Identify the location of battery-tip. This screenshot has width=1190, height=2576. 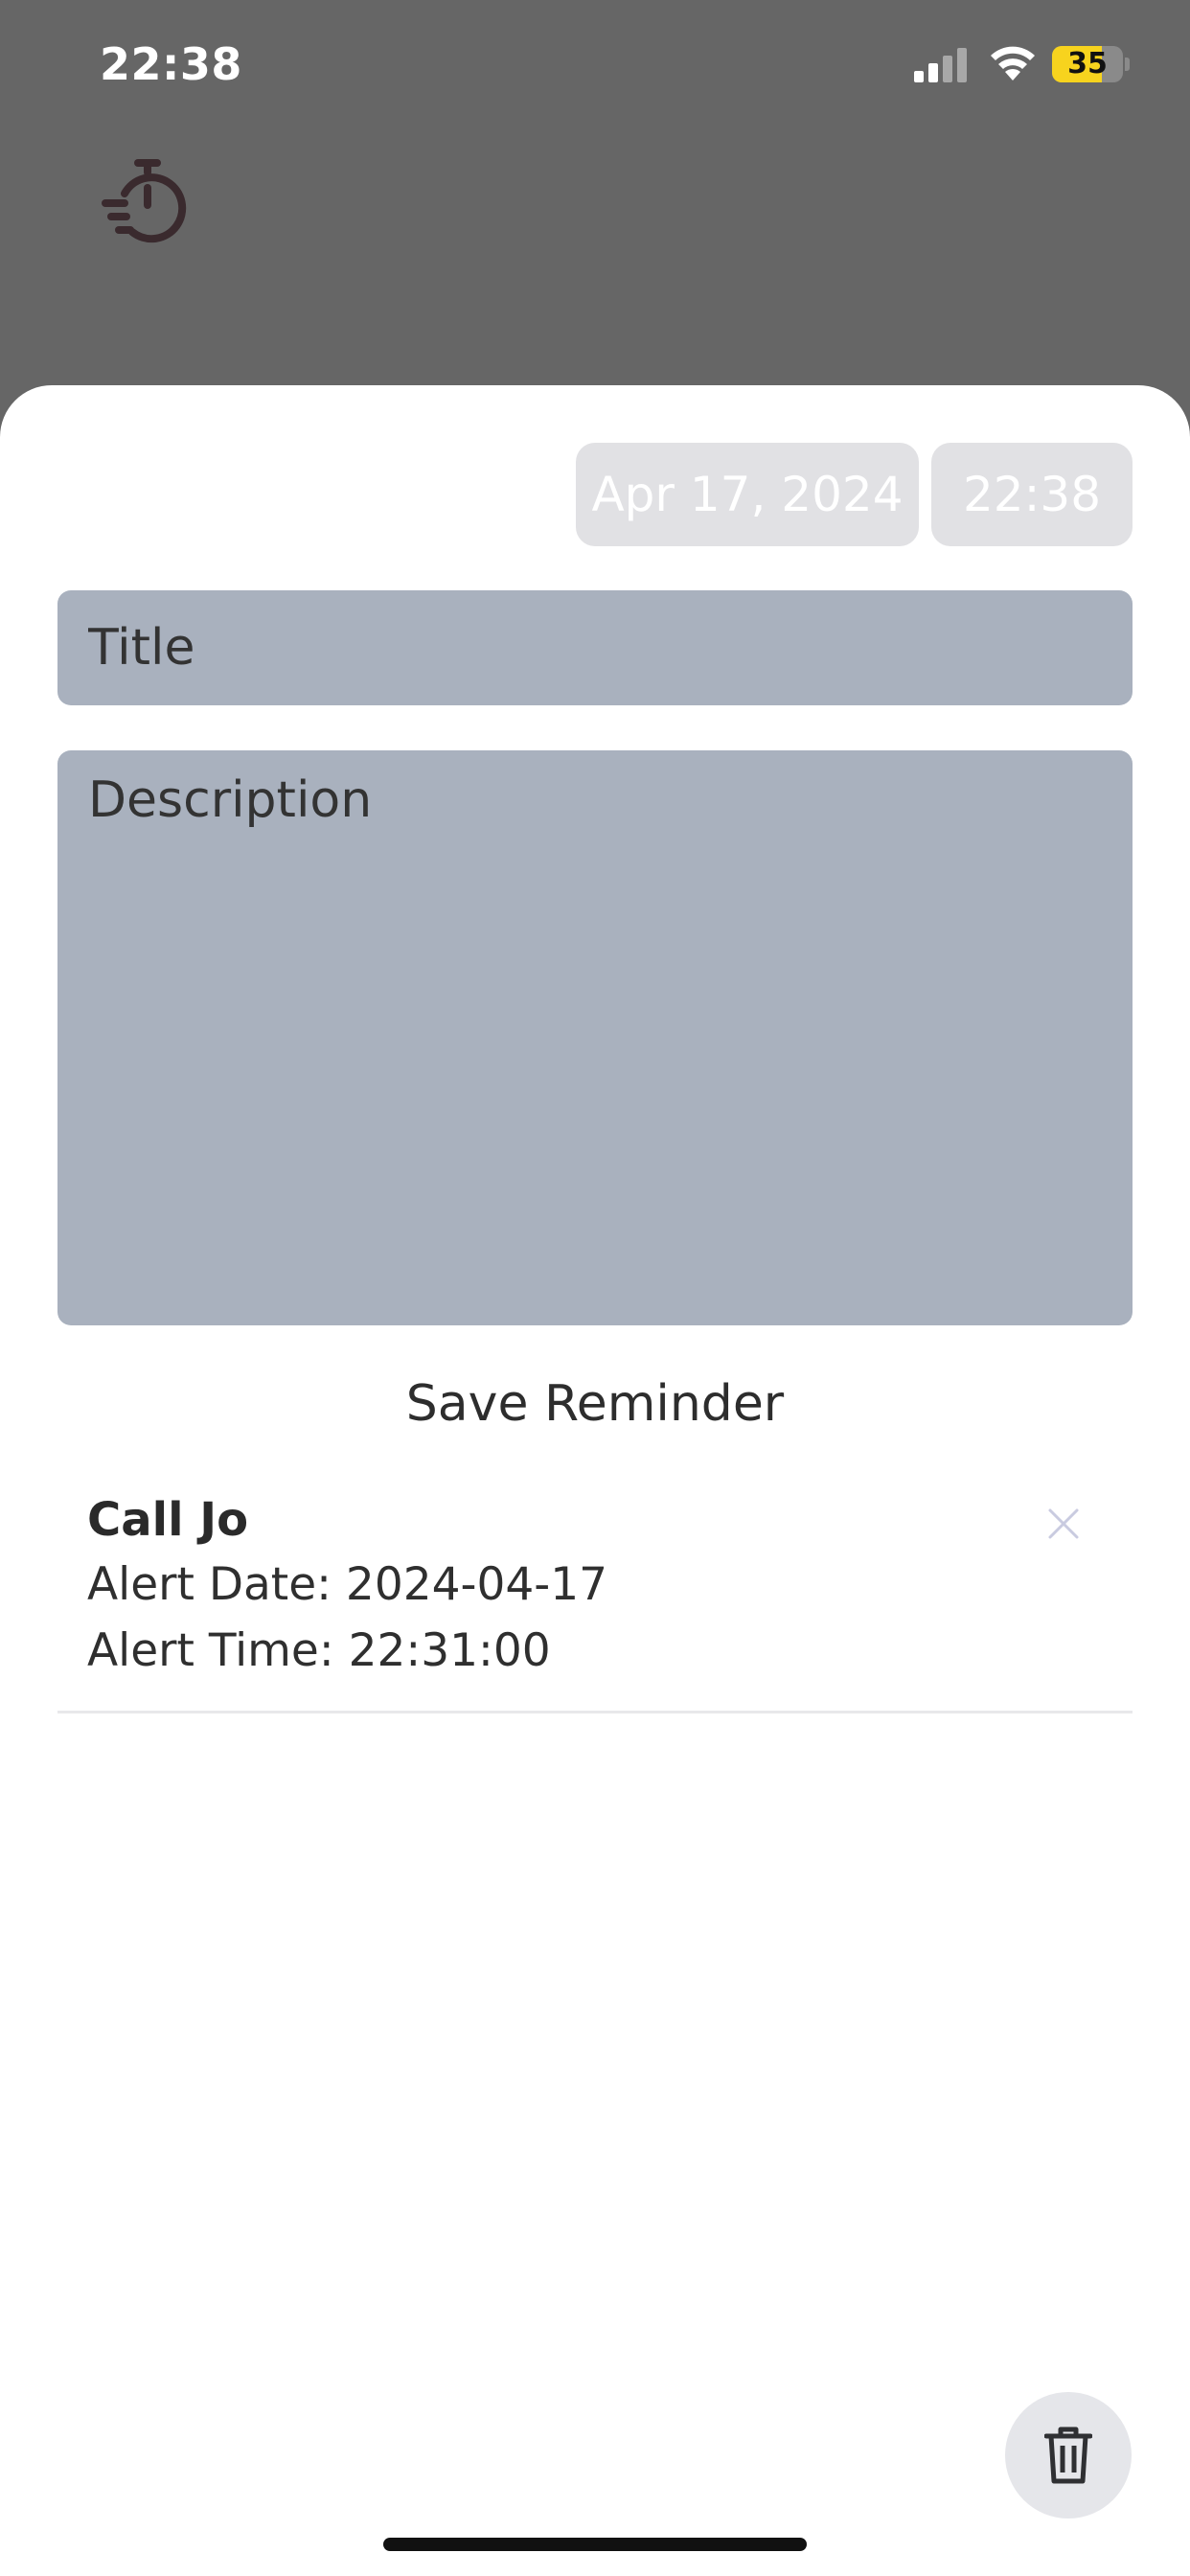
(1128, 64).